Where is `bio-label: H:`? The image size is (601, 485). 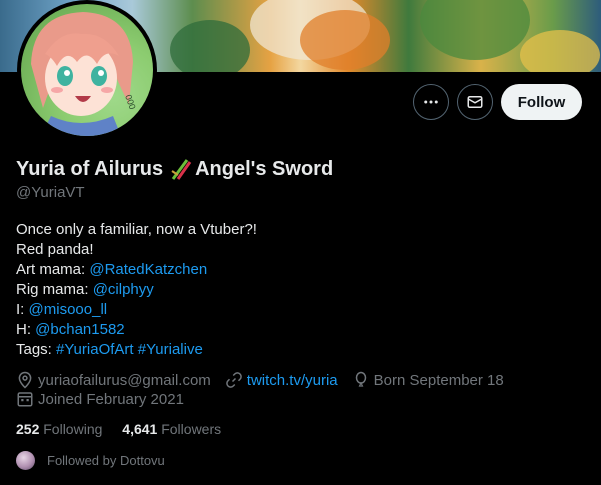
bio-label: H: is located at coordinates (26, 329).